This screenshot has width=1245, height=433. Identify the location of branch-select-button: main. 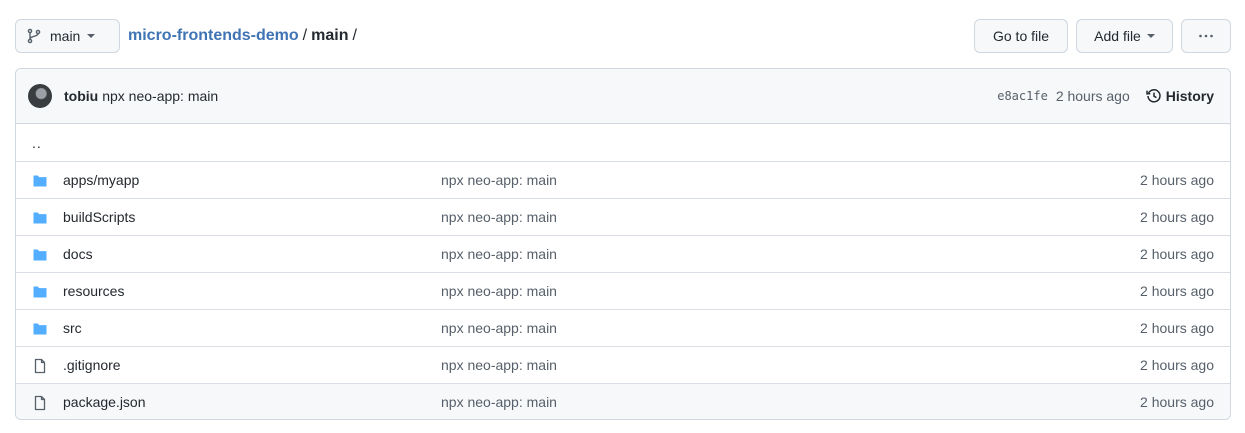
(67, 36).